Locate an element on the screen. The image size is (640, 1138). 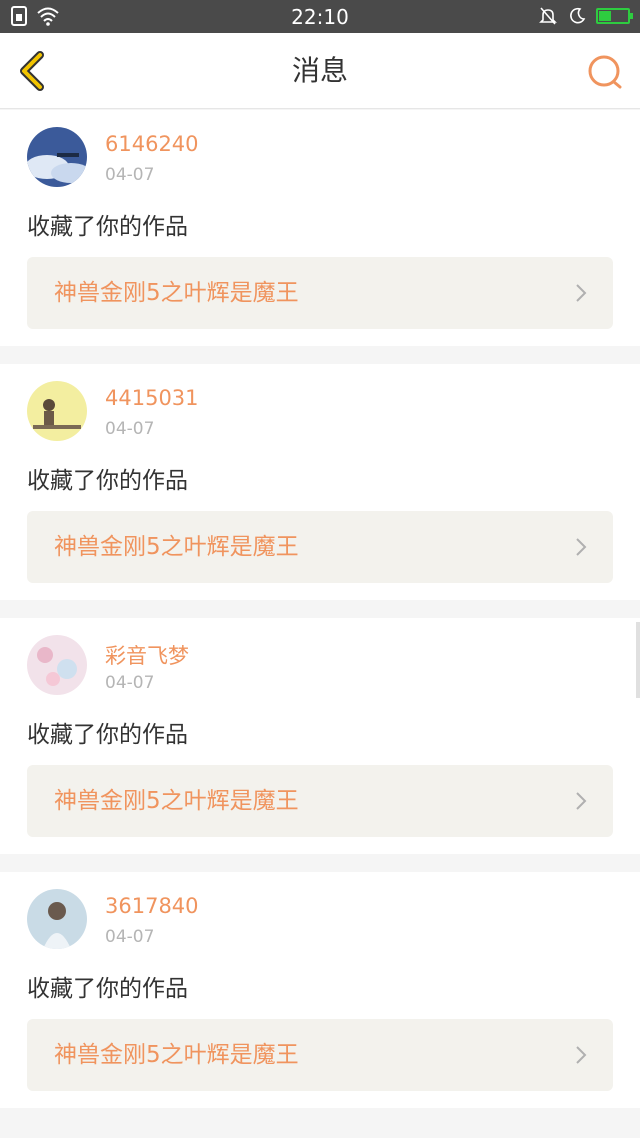
page-title: 消息 is located at coordinates (319, 70).